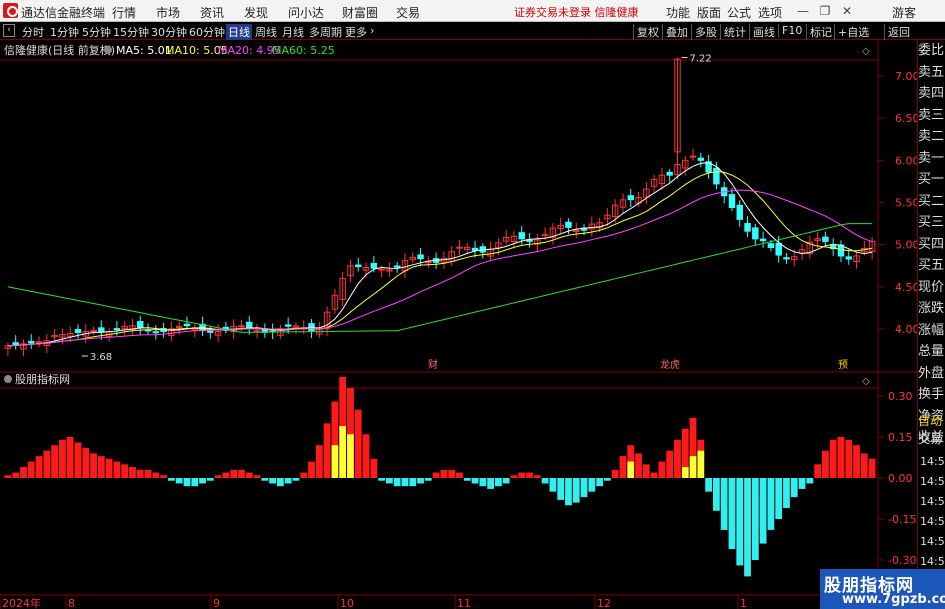  I want to click on btn-adjust: 复权, so click(646, 32).